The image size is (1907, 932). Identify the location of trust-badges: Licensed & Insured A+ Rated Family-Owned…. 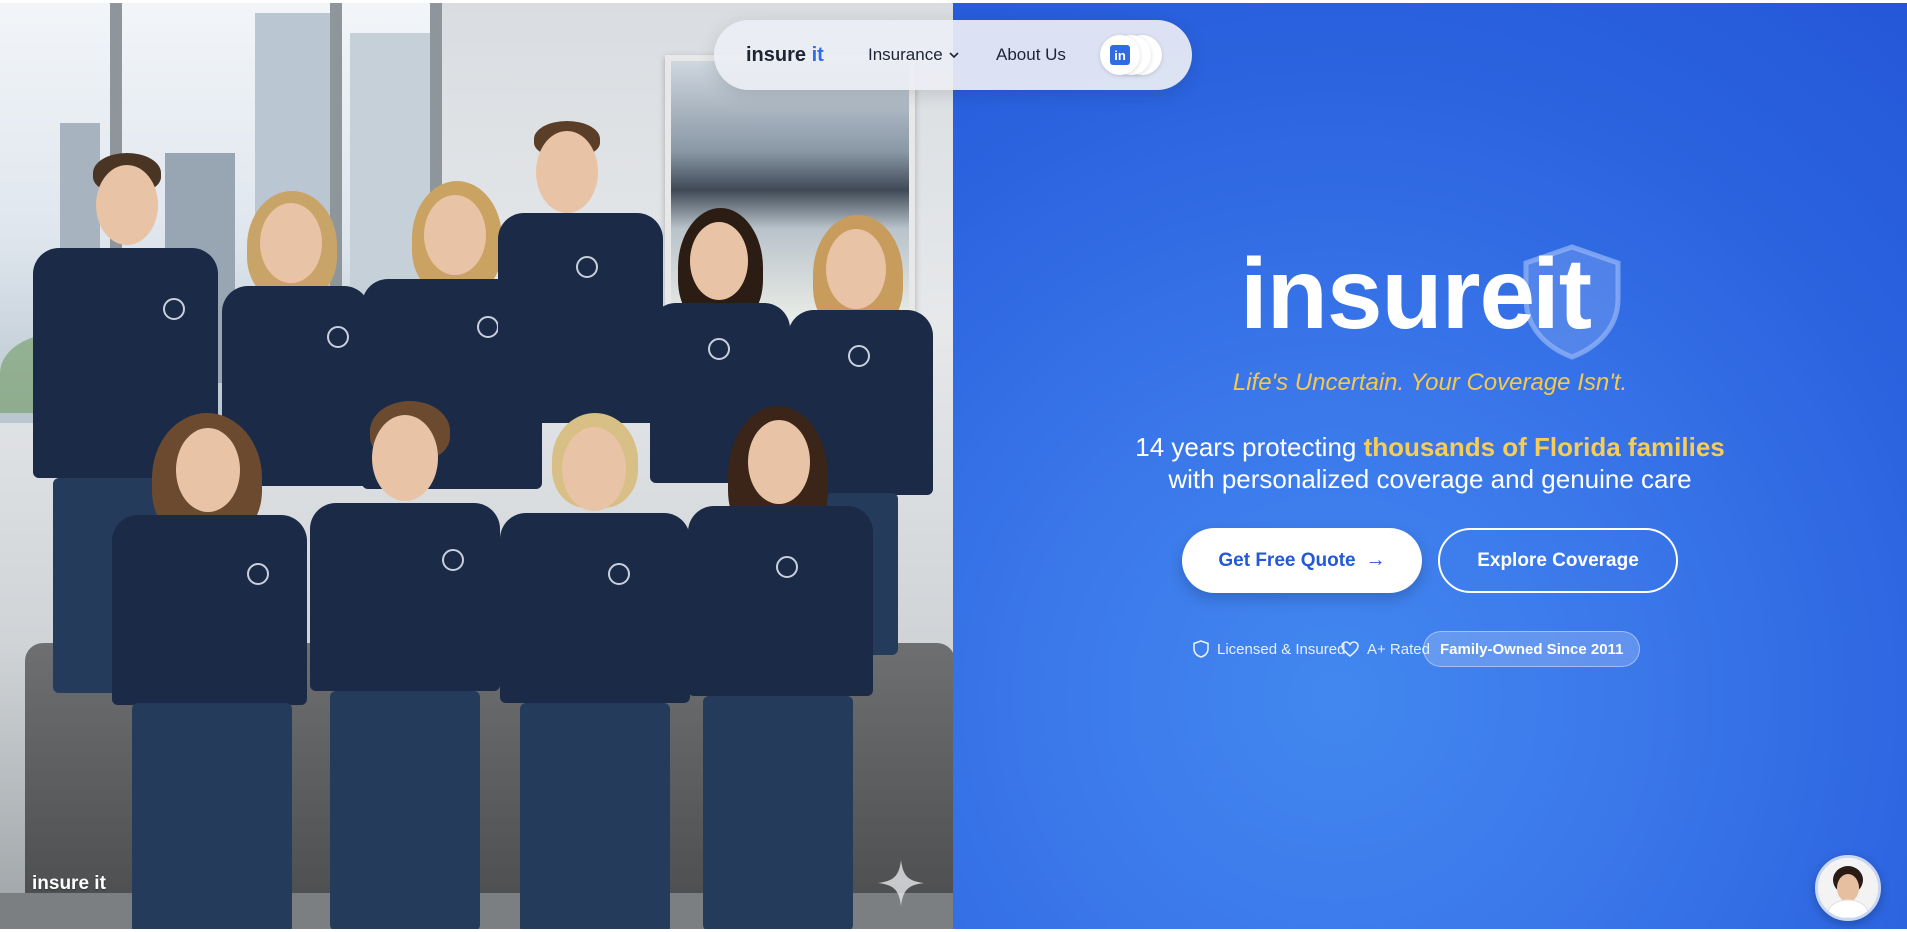
(1433, 649).